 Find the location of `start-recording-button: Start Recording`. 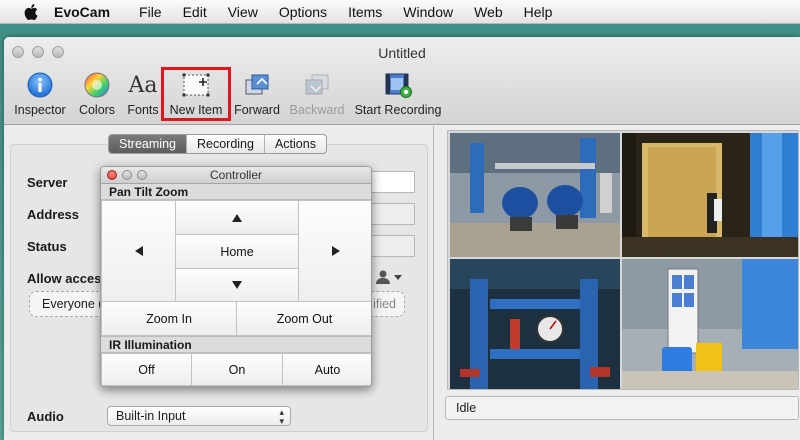

start-recording-button: Start Recording is located at coordinates (398, 94).